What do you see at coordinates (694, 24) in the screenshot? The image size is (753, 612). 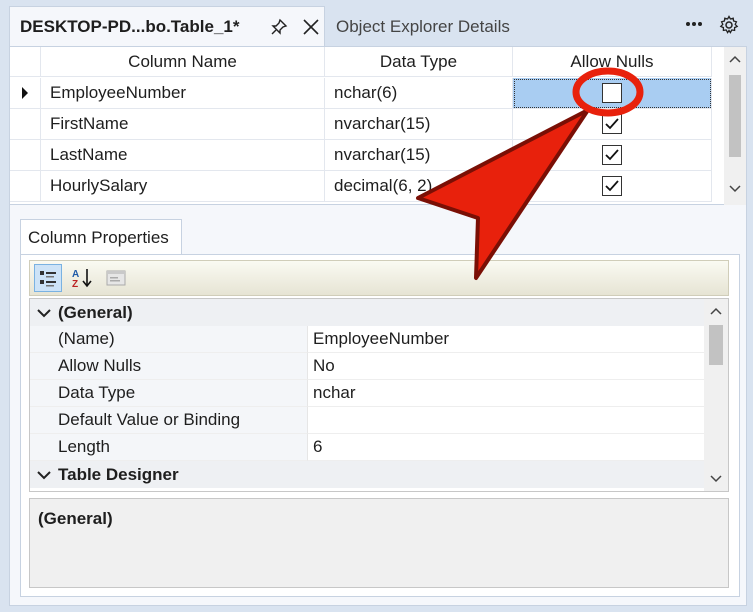 I see `more-options-icon` at bounding box center [694, 24].